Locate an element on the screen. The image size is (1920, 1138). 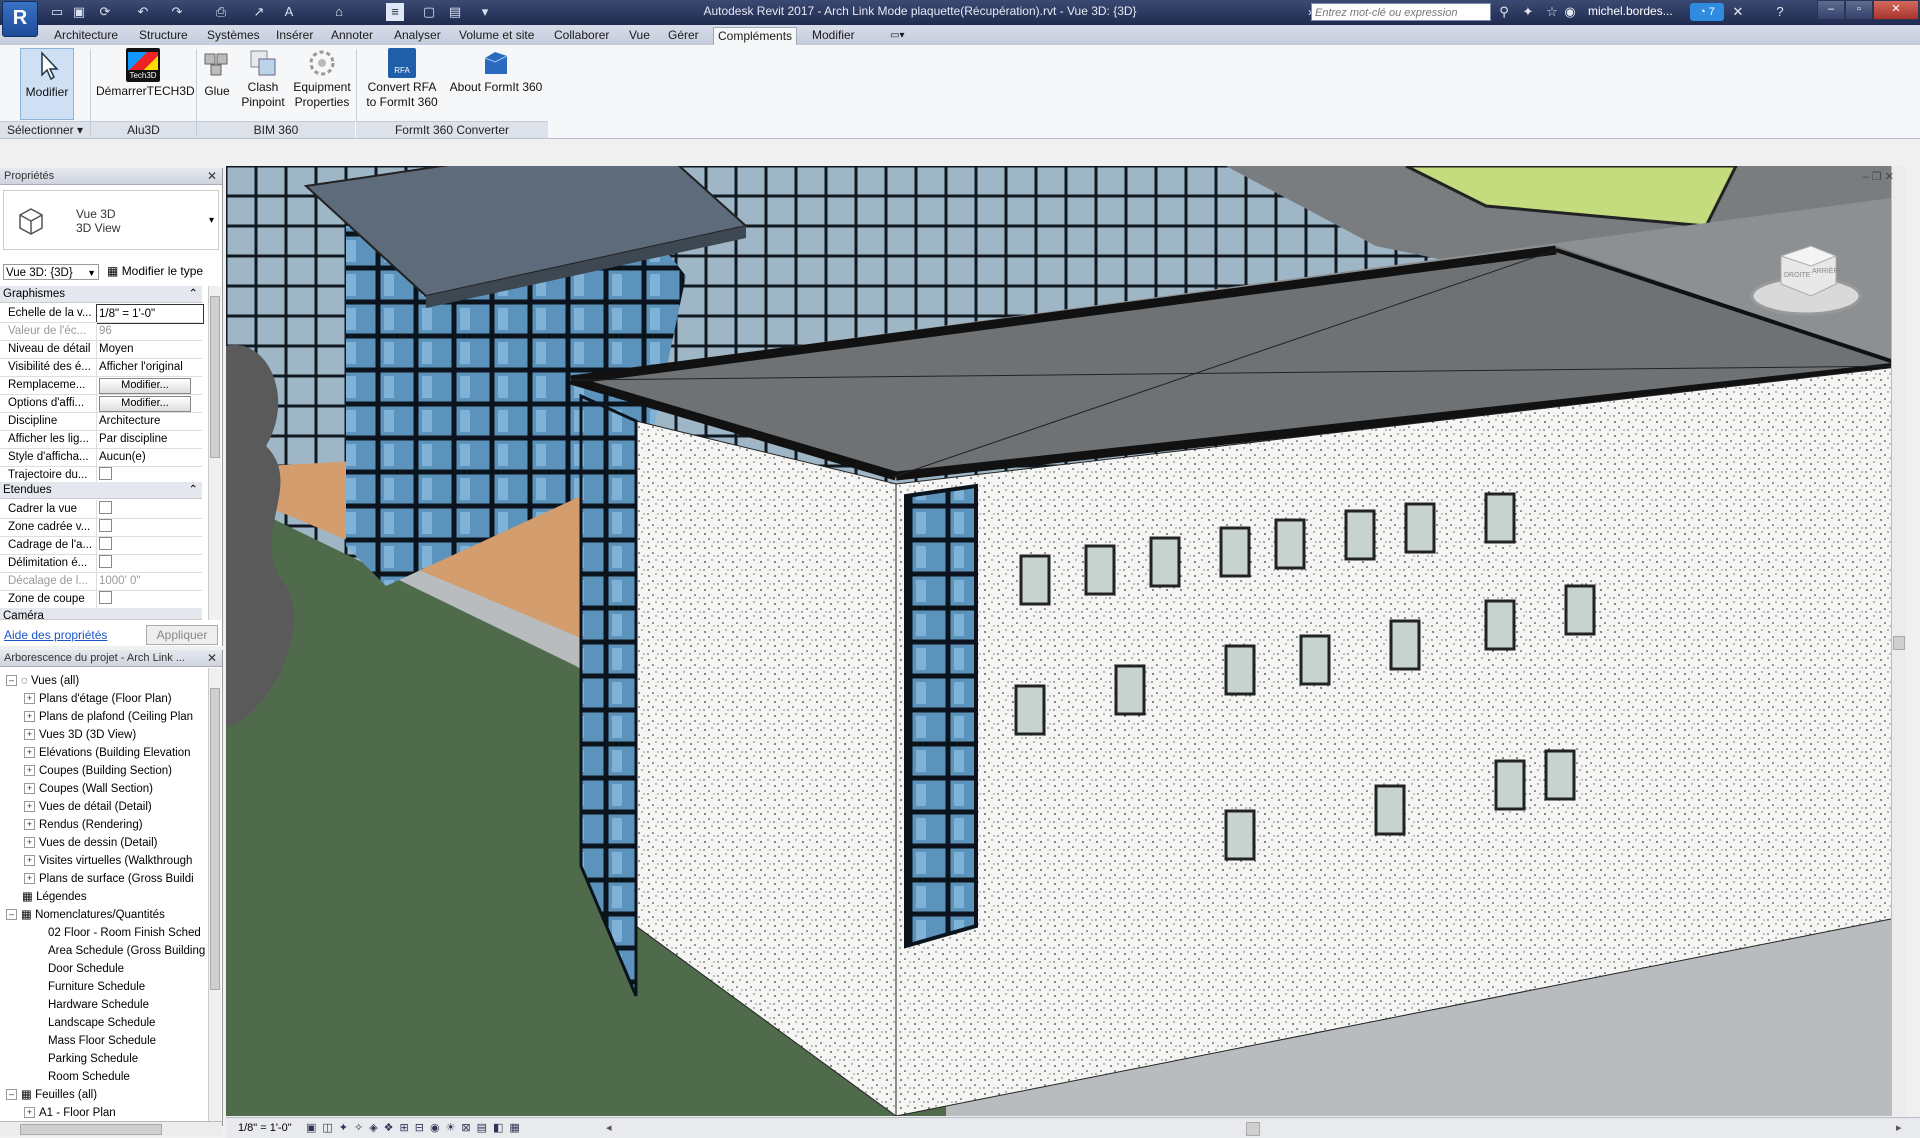
close-icon: ✕ is located at coordinates (1889, 177).